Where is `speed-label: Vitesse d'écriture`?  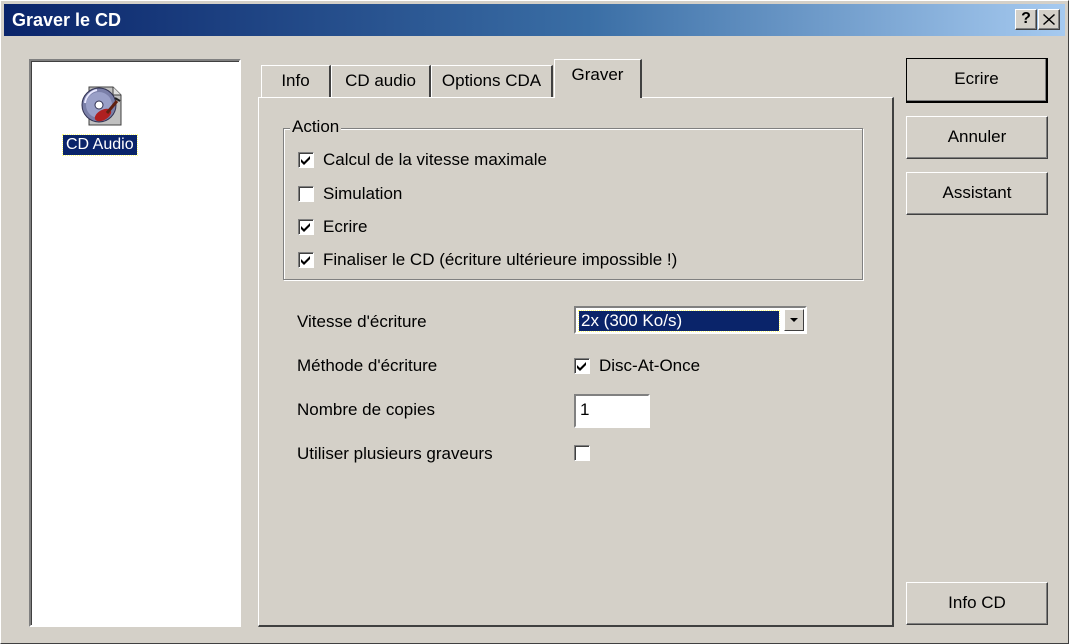
speed-label: Vitesse d'écriture is located at coordinates (362, 321).